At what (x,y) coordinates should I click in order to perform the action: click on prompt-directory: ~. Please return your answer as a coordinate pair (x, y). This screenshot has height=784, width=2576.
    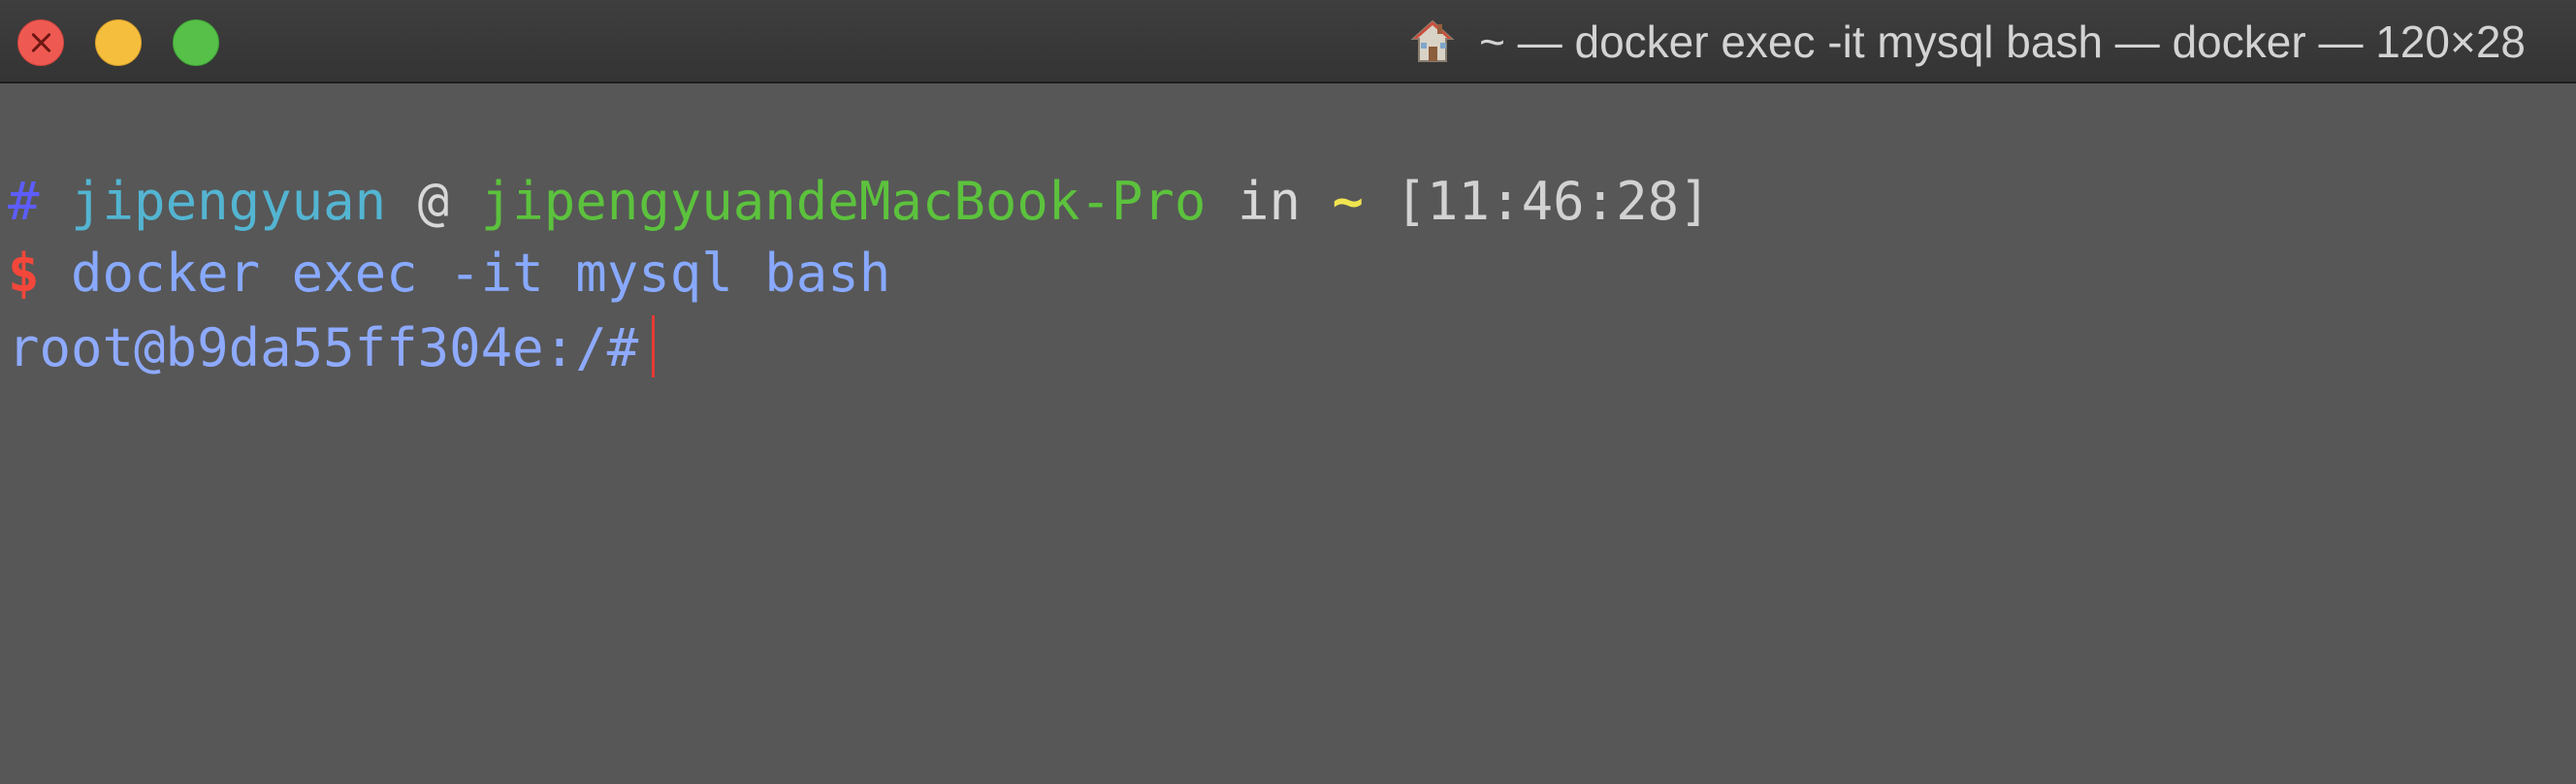
    Looking at the image, I should click on (1348, 201).